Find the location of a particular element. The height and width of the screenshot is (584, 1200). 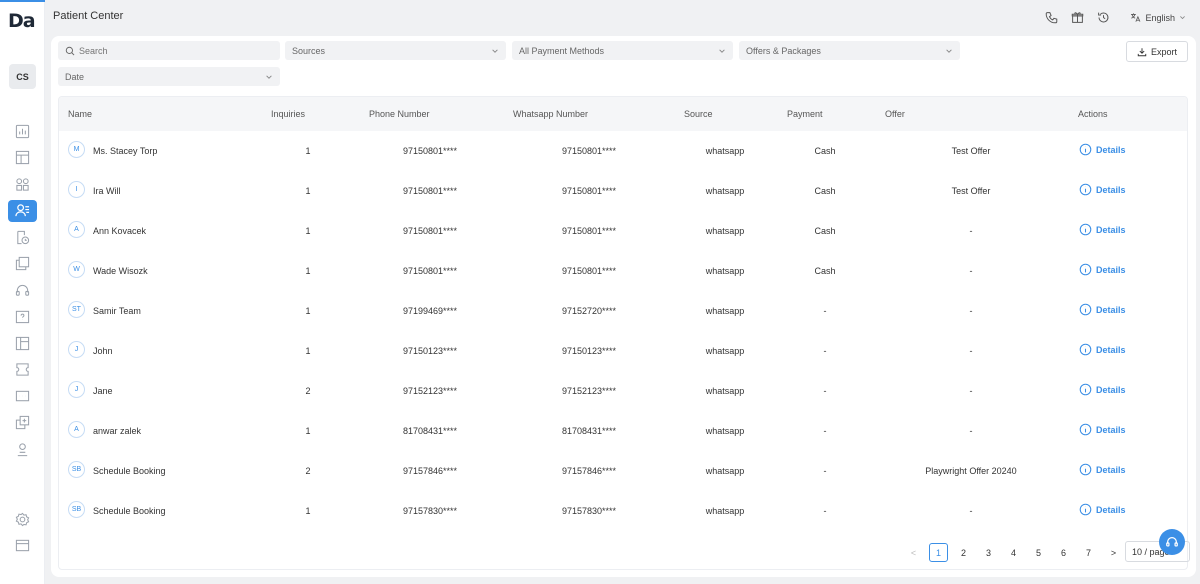

page-title: Patient Center is located at coordinates (88, 16).